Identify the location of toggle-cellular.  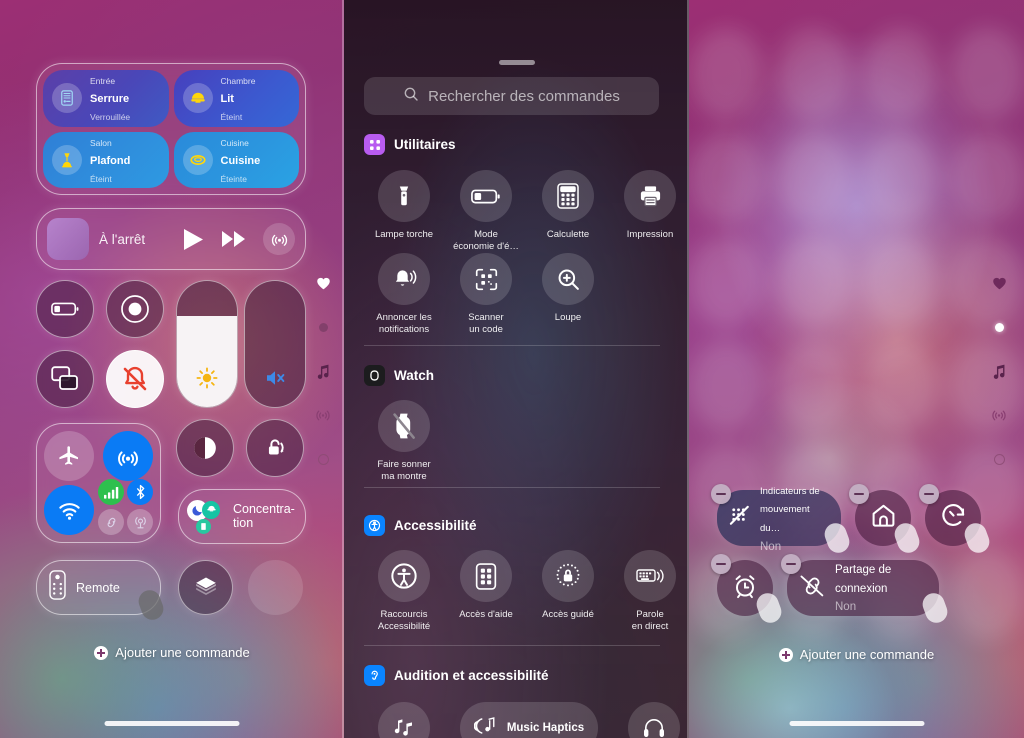
(111, 492).